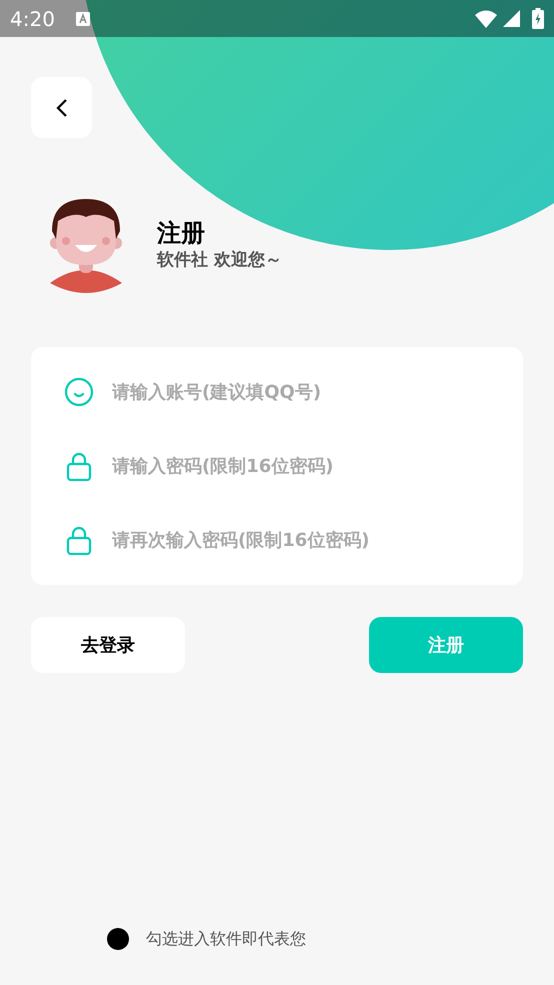 This screenshot has height=985, width=554. Describe the element at coordinates (301, 392) in the screenshot. I see `account-field: 请输入账号(建议填QQ号)` at that location.